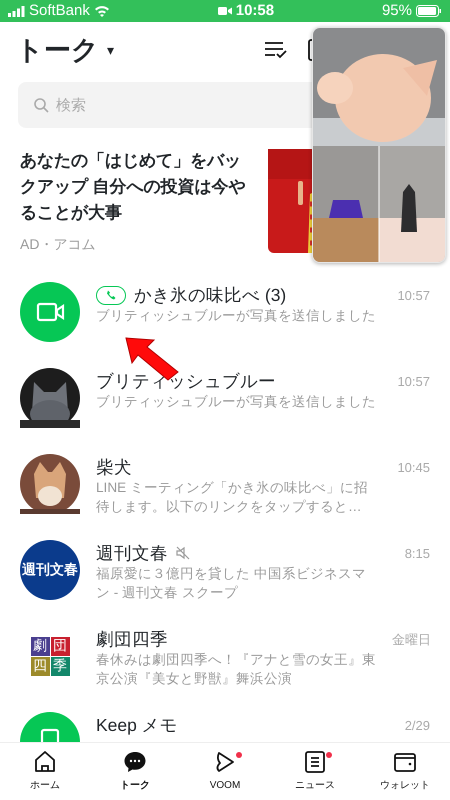  What do you see at coordinates (413, 468) in the screenshot?
I see `message-time: 10:45` at bounding box center [413, 468].